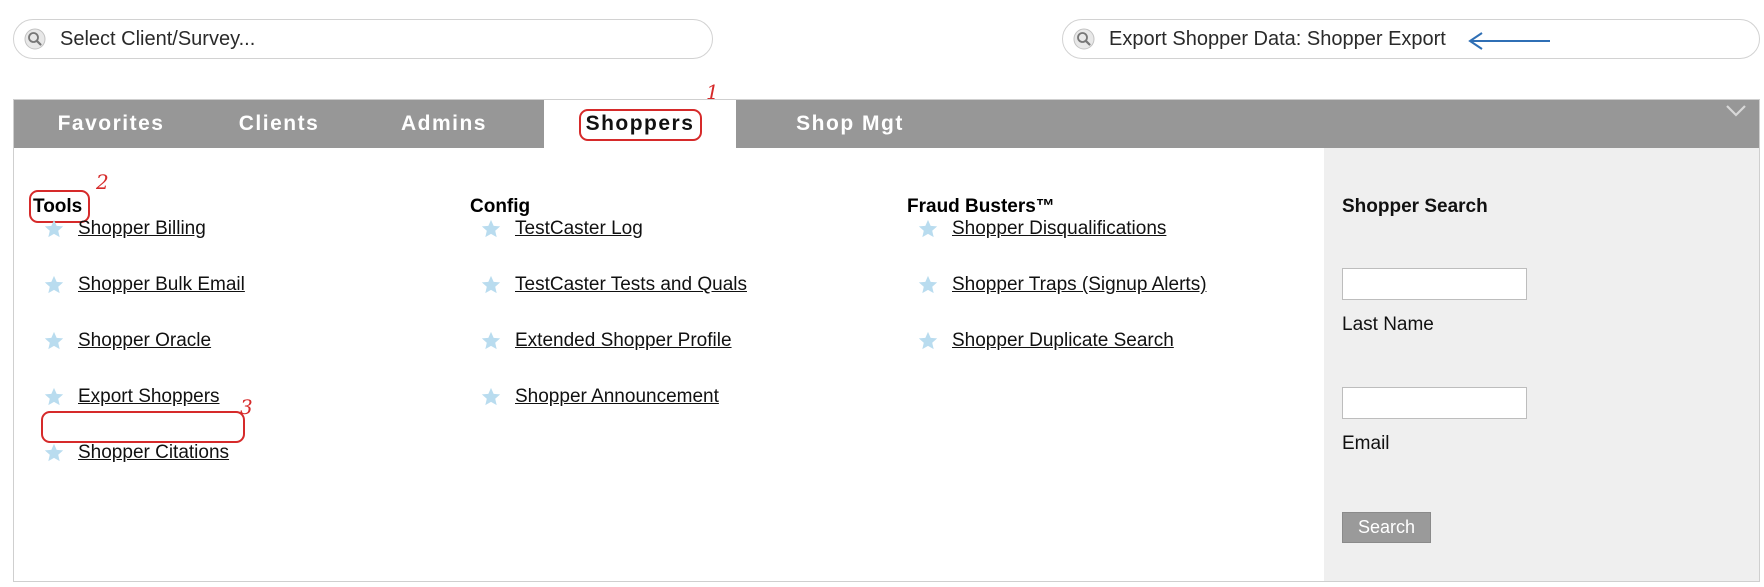  Describe the element at coordinates (1277, 38) in the screenshot. I see `menu-search-value: Export Shopper Data: Shopper Export` at that location.